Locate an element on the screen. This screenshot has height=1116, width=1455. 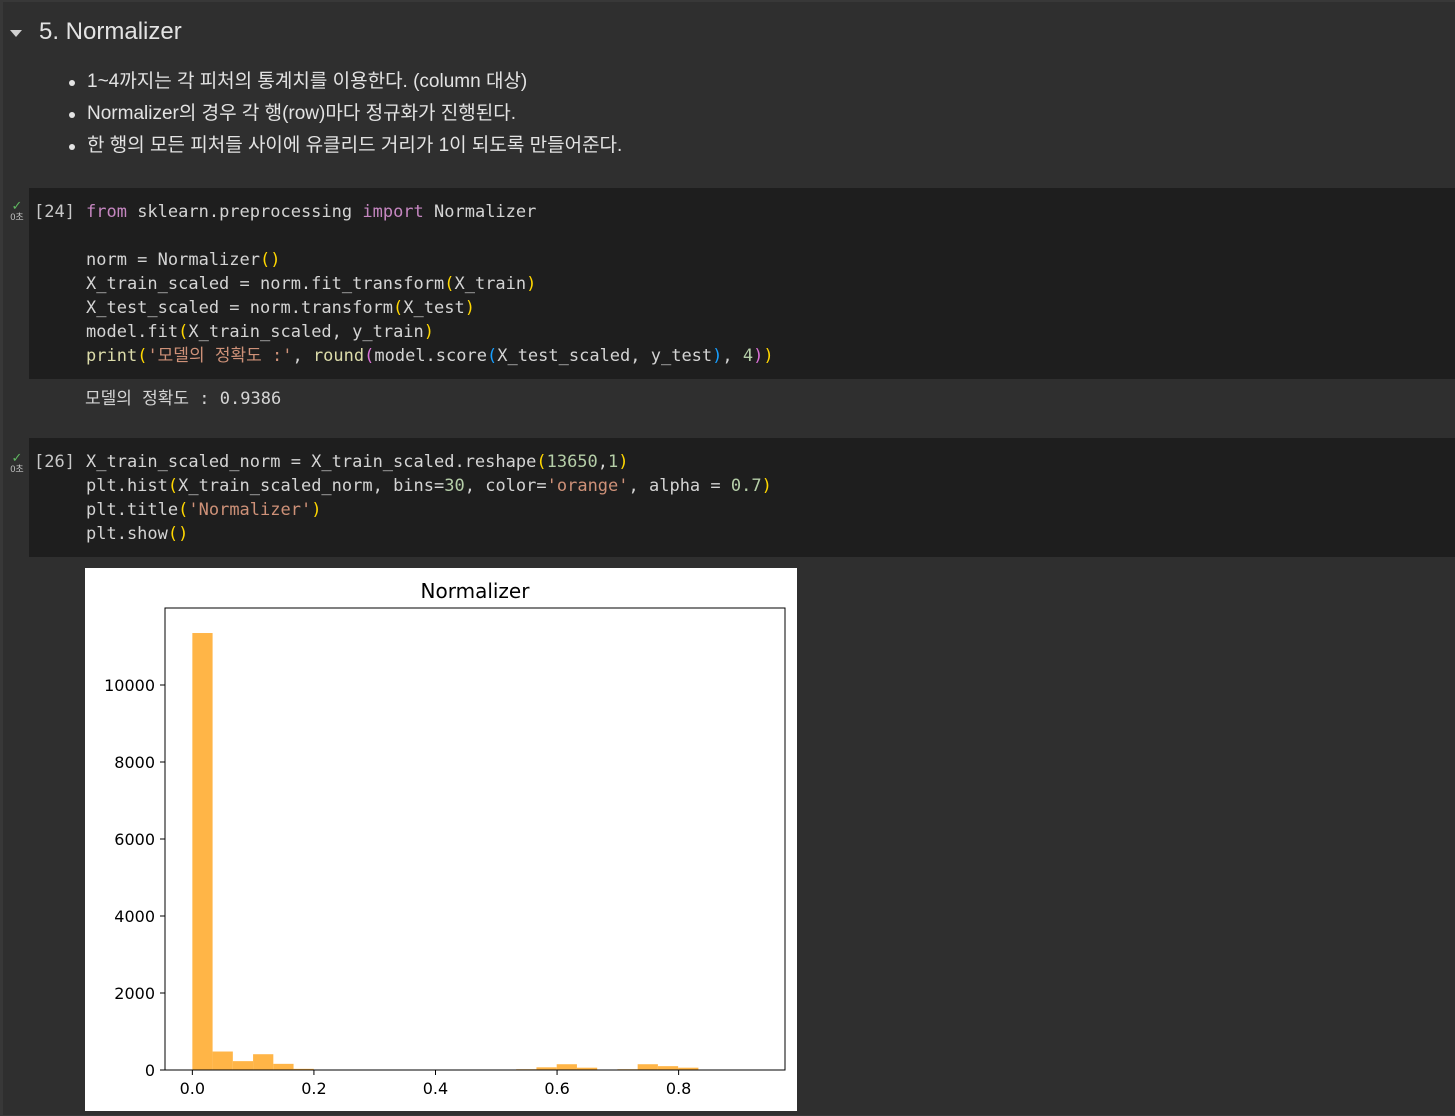
x-tick-label: 0.0 is located at coordinates (192, 1088).